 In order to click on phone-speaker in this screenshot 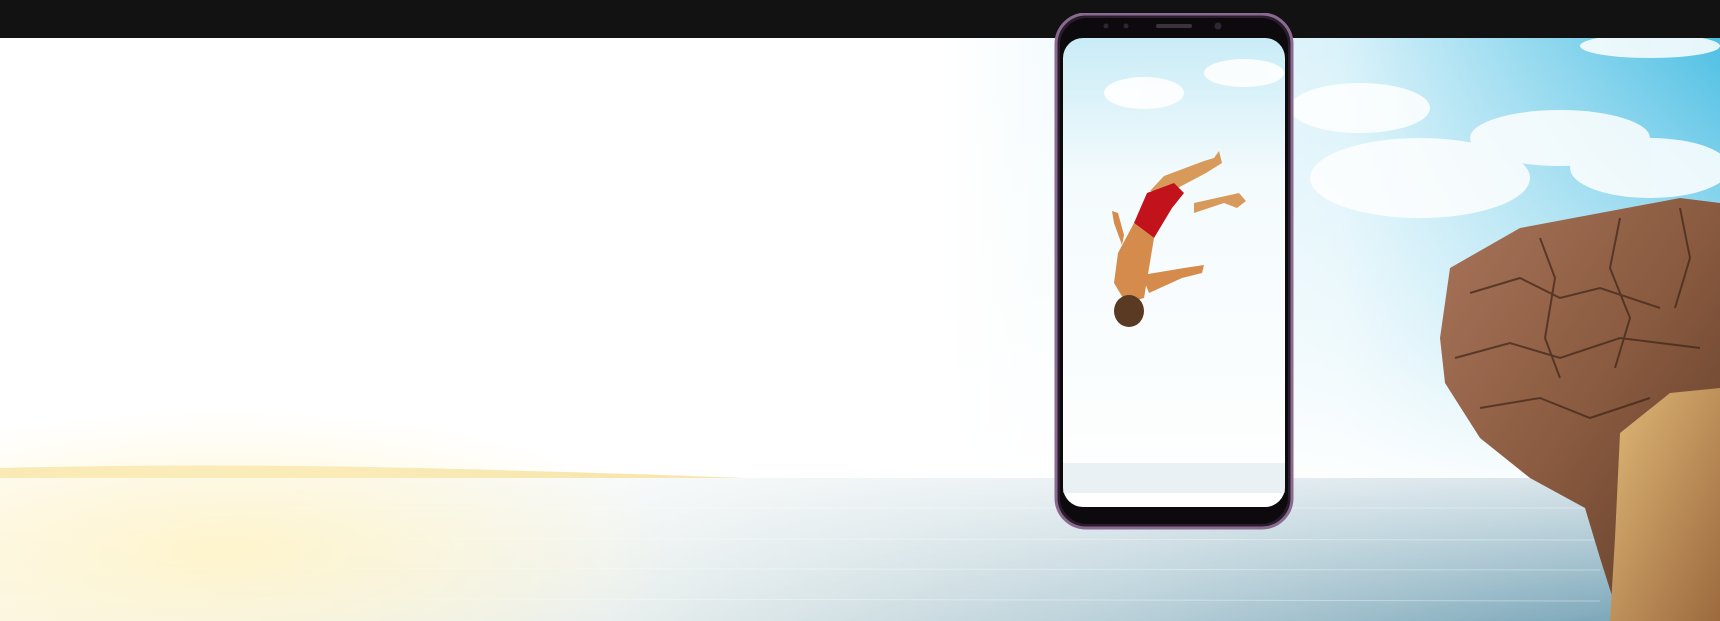, I will do `click(1174, 26)`.